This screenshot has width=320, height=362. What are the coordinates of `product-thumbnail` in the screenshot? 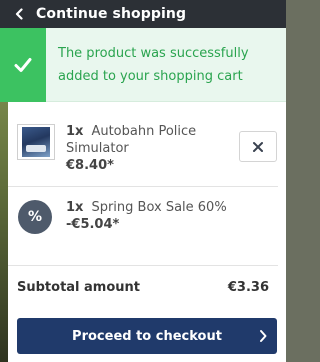 It's located at (36, 142).